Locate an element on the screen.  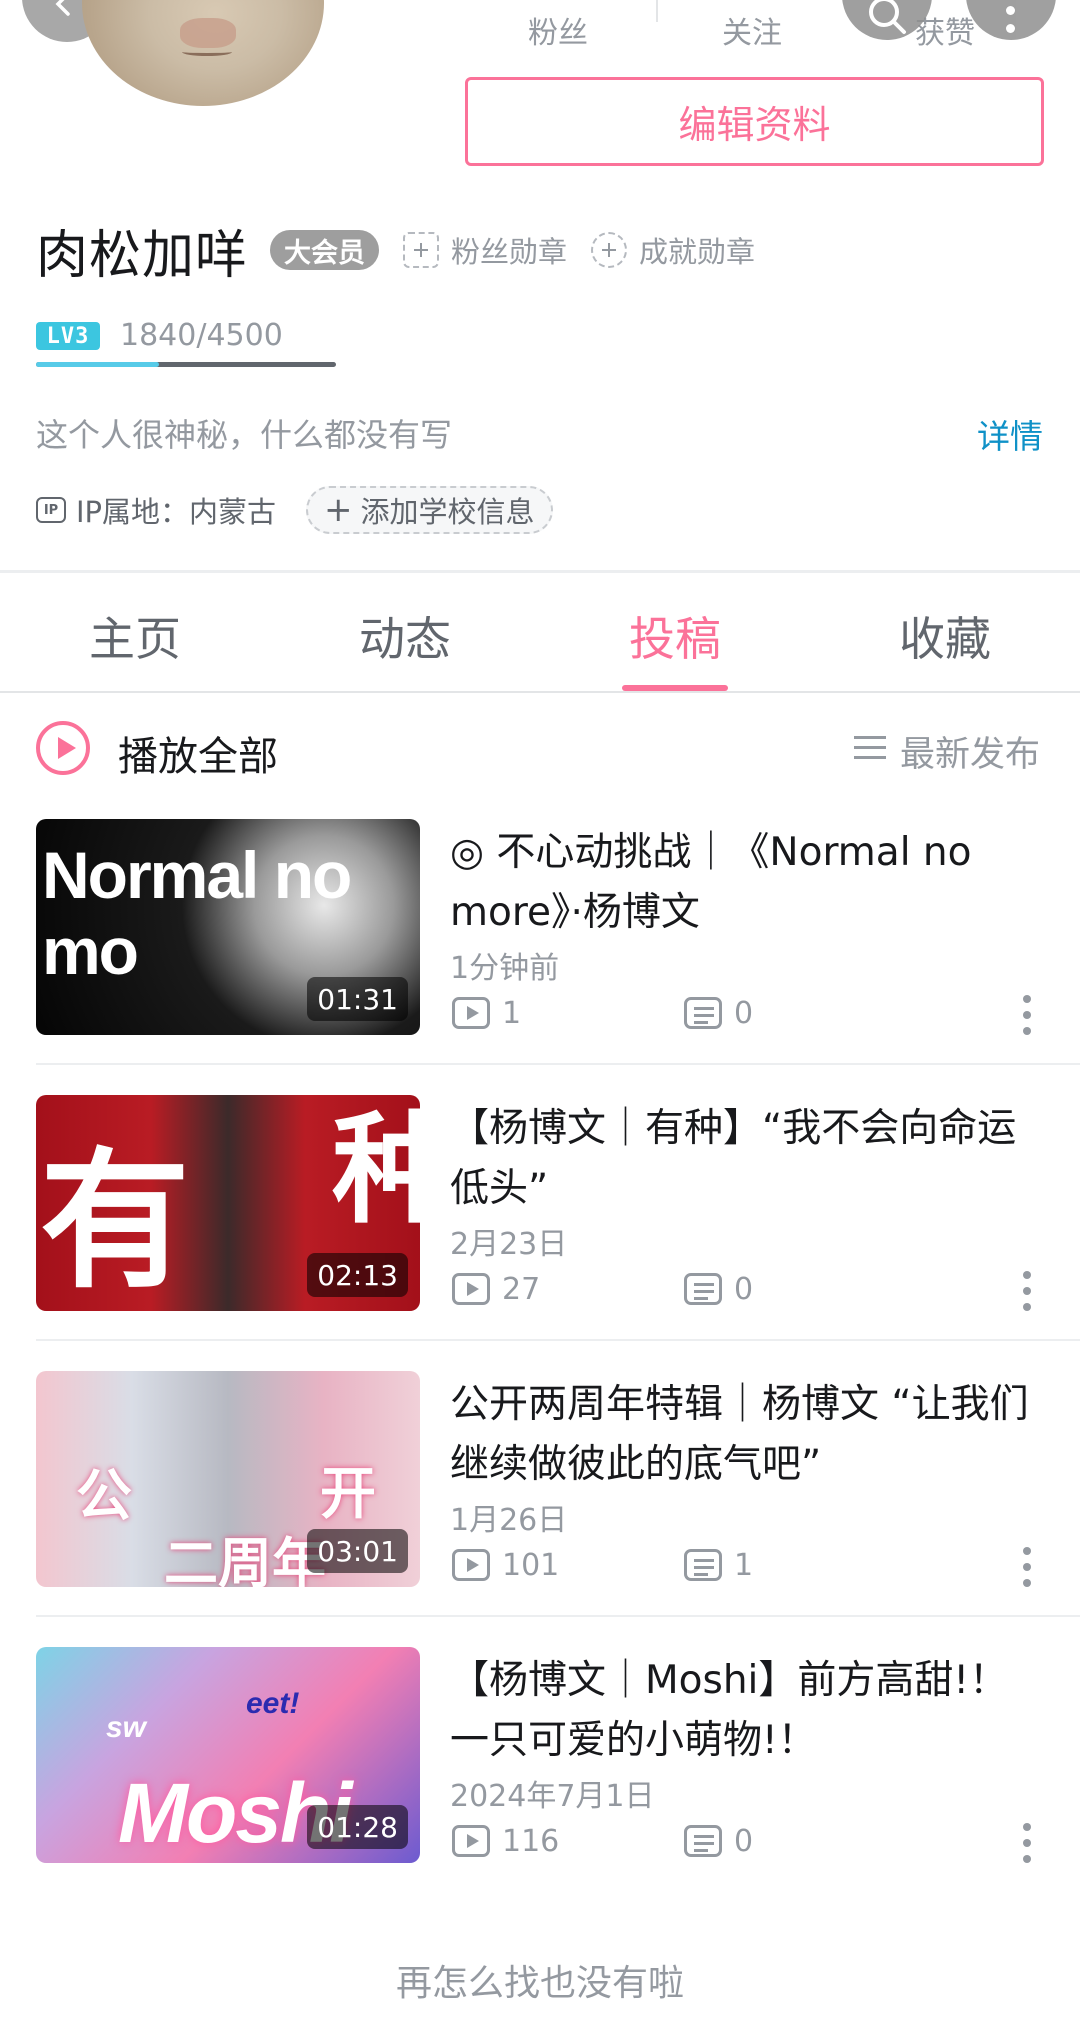
thumbnail-text: eet! is located at coordinates (273, 1703).